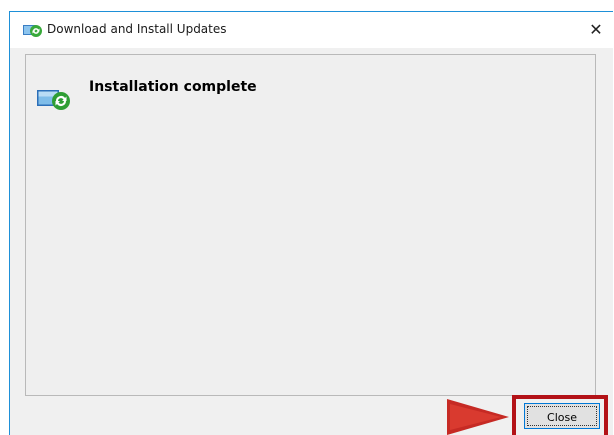 The width and height of the screenshot is (614, 435). I want to click on installation-status-text: Installation complete, so click(173, 87).